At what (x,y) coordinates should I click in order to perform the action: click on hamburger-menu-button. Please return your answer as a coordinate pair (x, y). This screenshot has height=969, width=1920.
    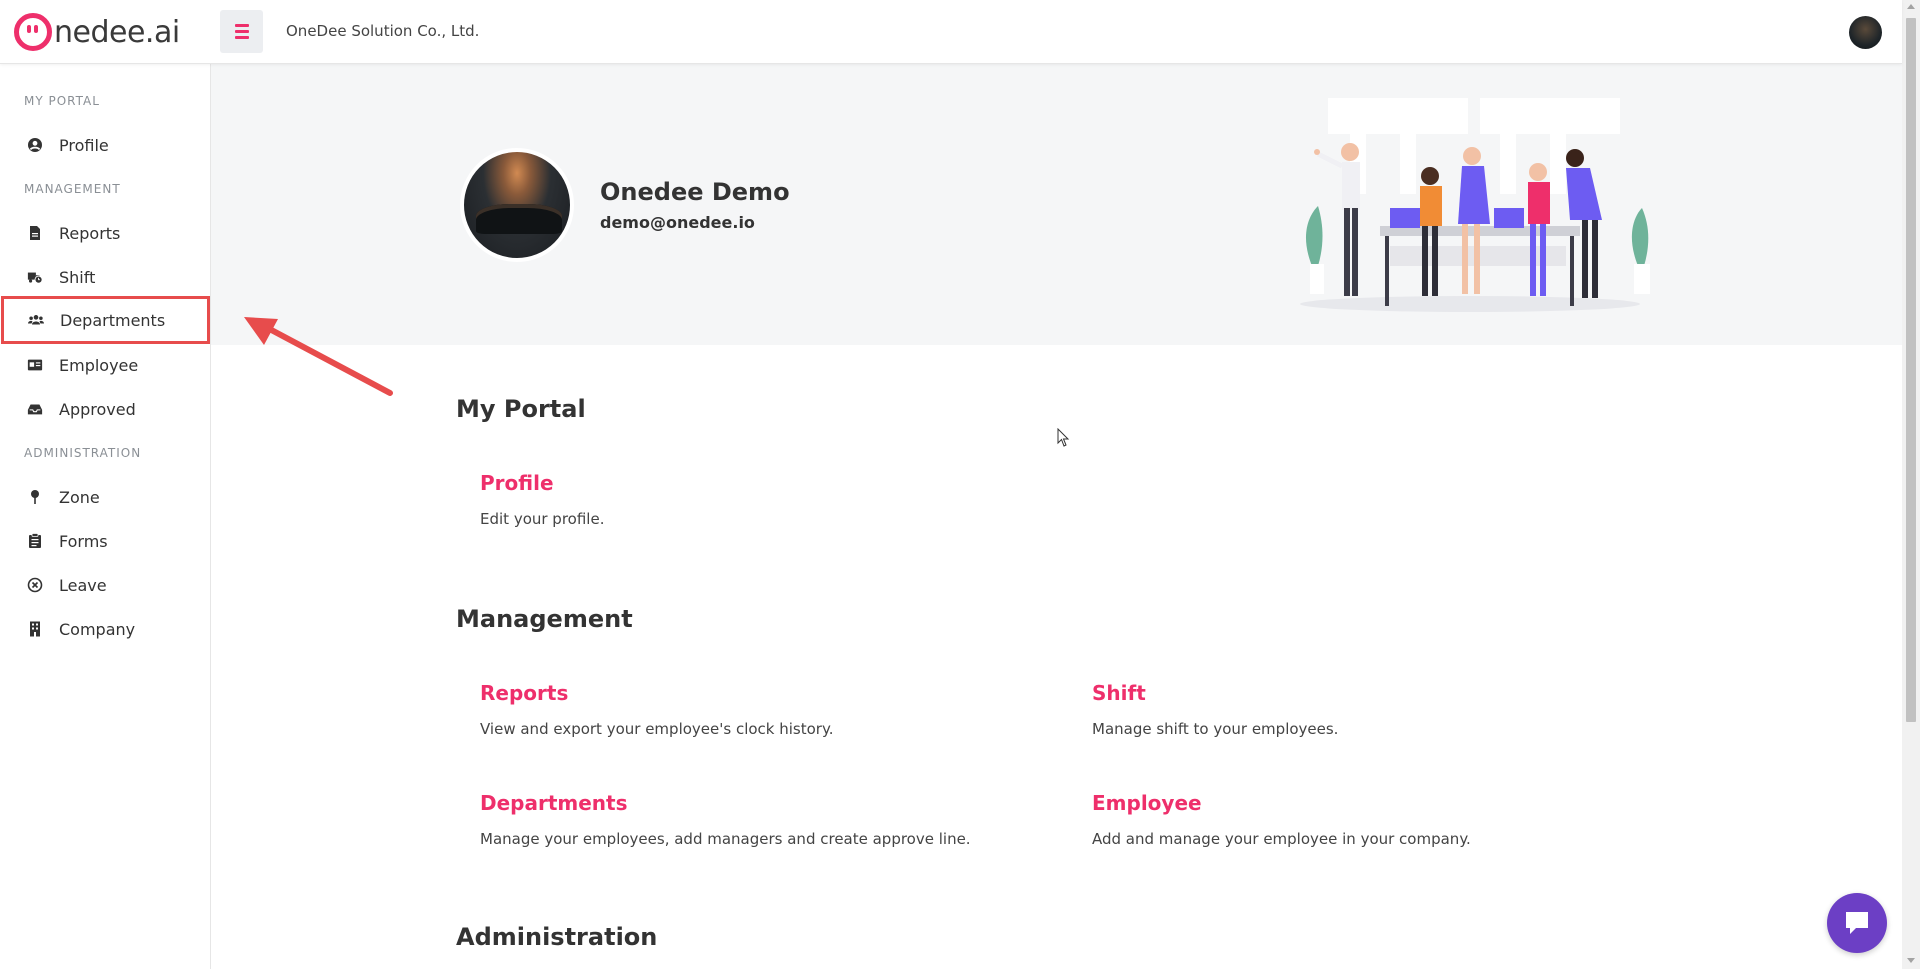
    Looking at the image, I should click on (241, 31).